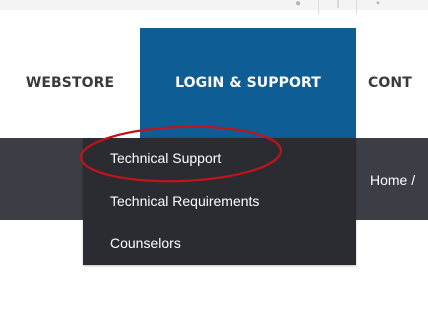 The height and width of the screenshot is (315, 428). What do you see at coordinates (214, 14) in the screenshot?
I see `top-strip: ● | ▪` at bounding box center [214, 14].